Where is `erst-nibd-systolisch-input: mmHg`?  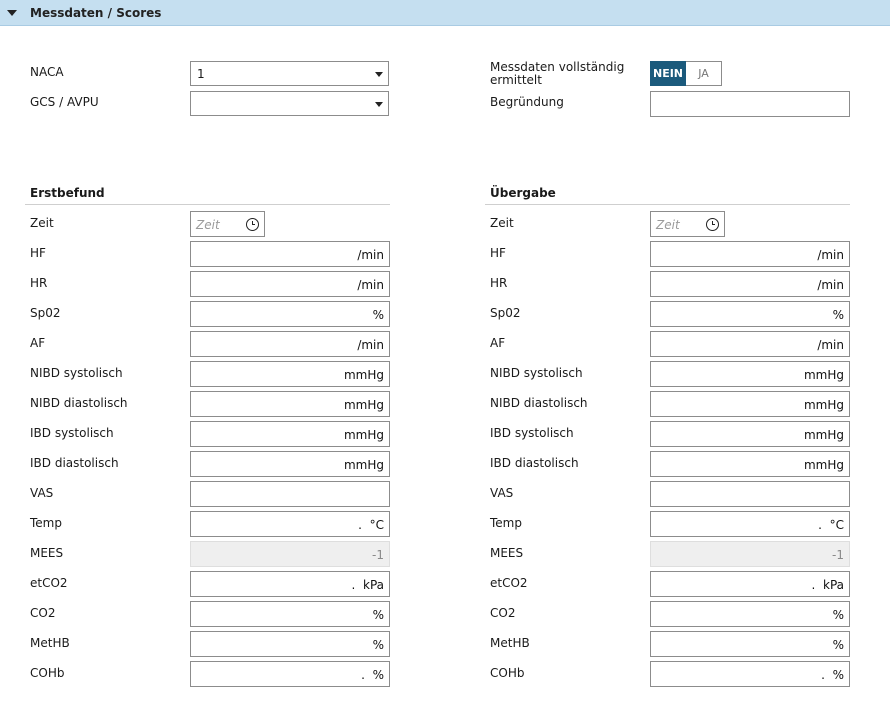
erst-nibd-systolisch-input: mmHg is located at coordinates (290, 374).